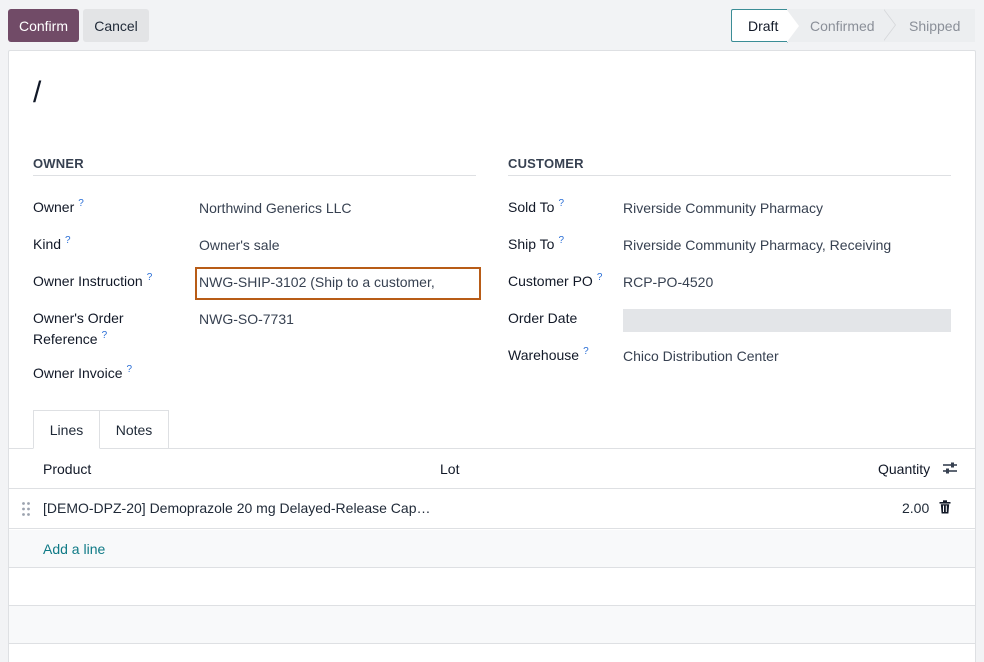  Describe the element at coordinates (729, 166) in the screenshot. I see `customer-group-title: CUSTOMER` at that location.